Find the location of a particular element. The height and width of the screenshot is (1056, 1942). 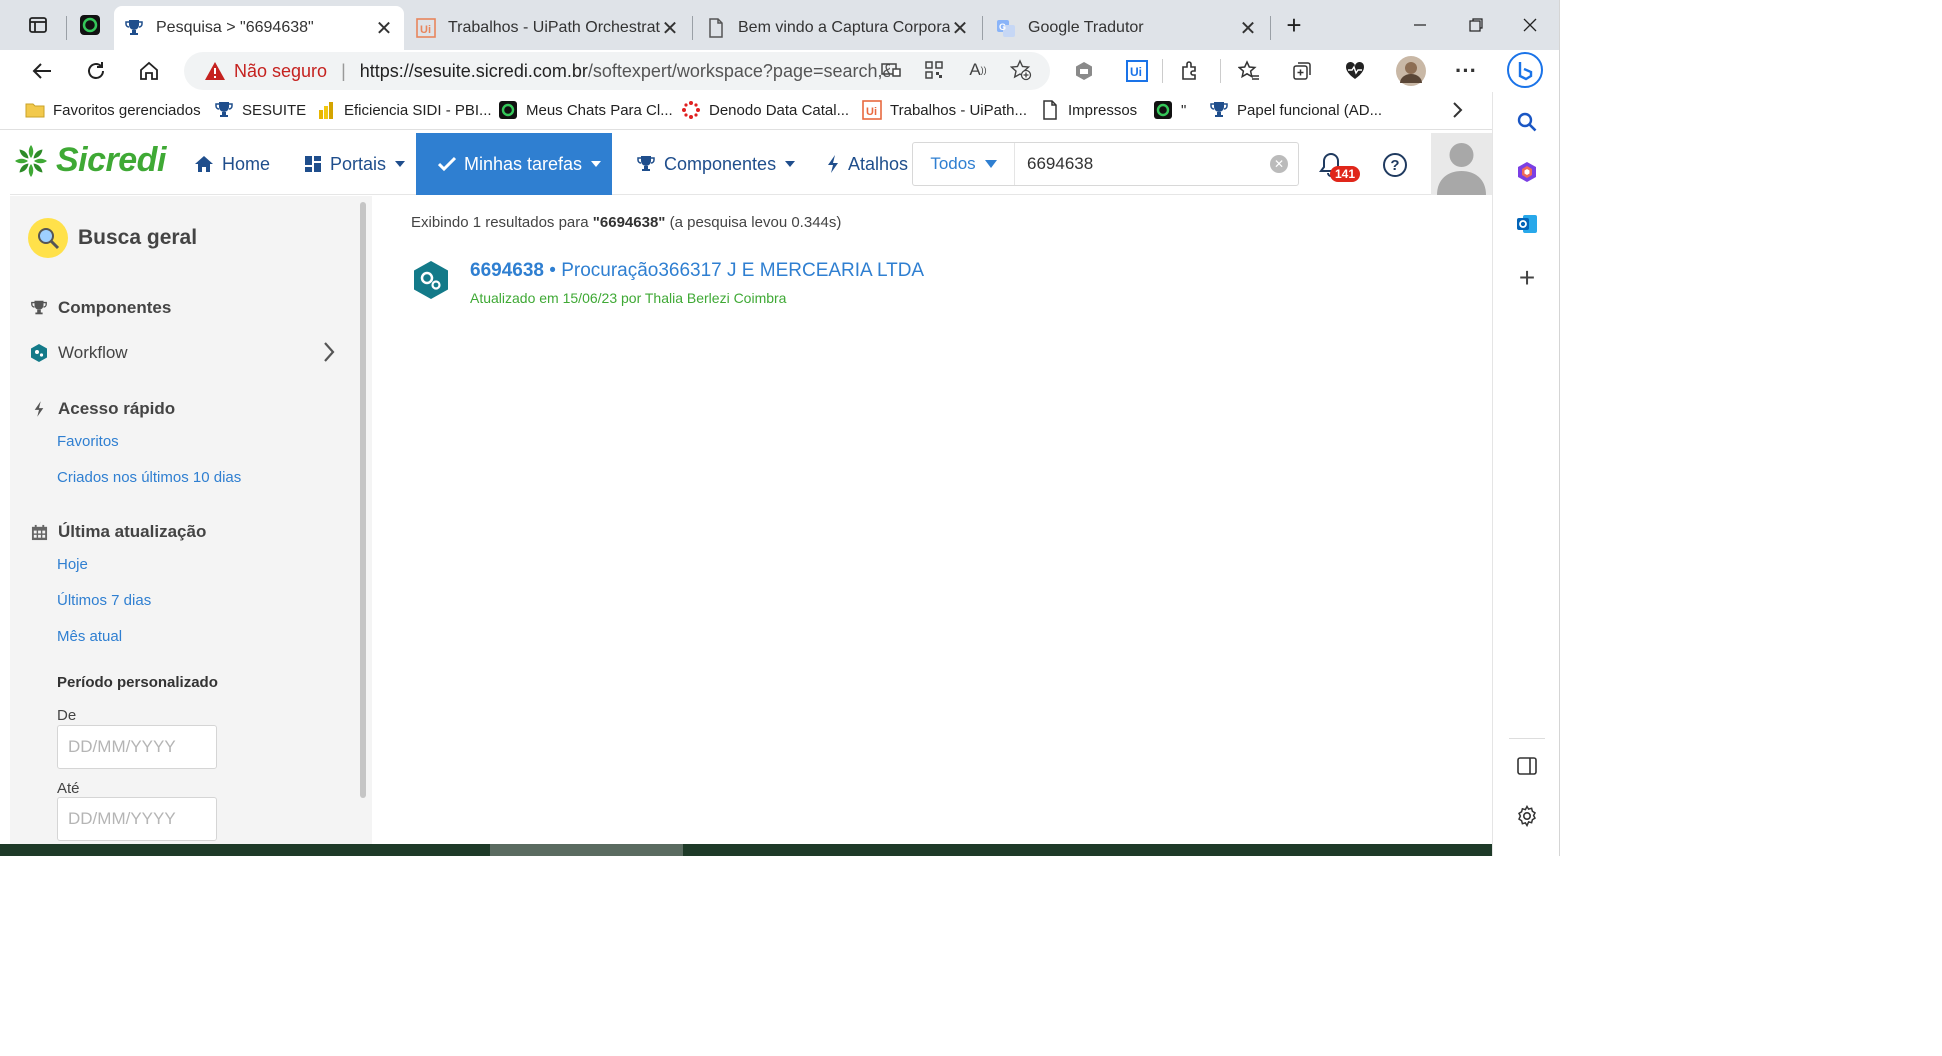

browser-essentials-icon is located at coordinates (1355, 71).